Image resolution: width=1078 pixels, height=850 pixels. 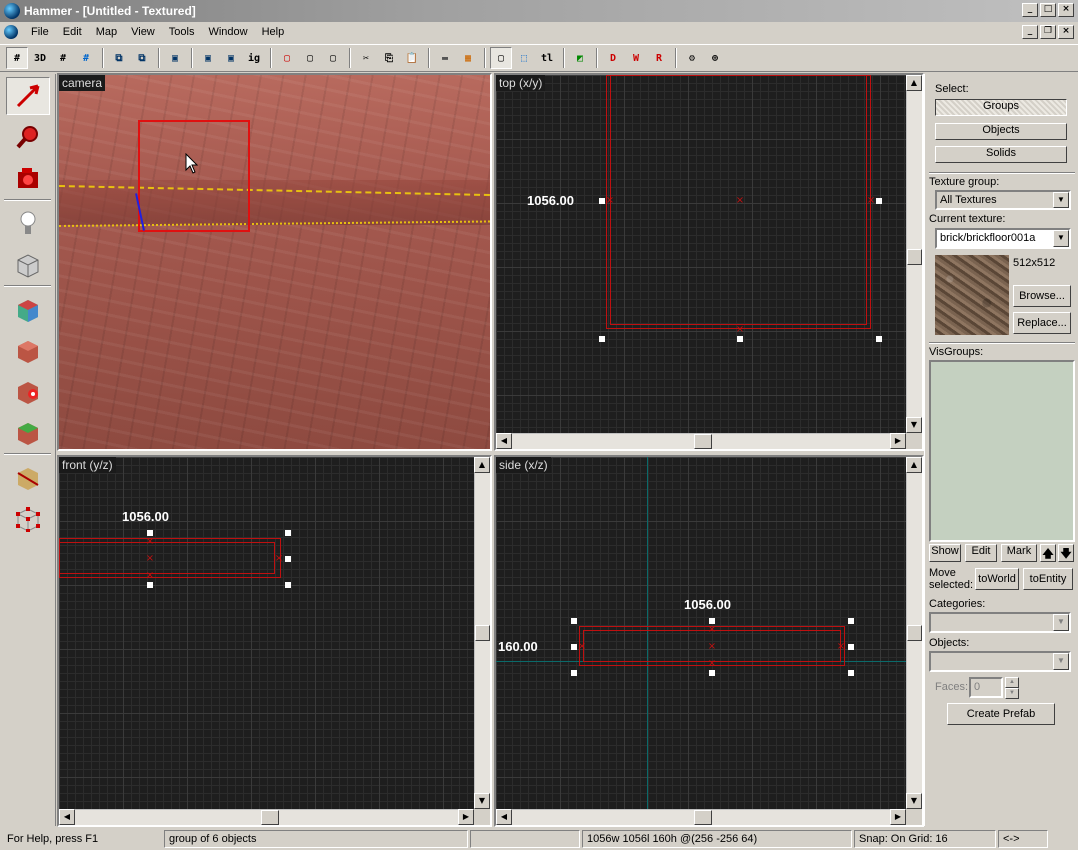 I want to click on group-icon: ⧉, so click(x=119, y=58).